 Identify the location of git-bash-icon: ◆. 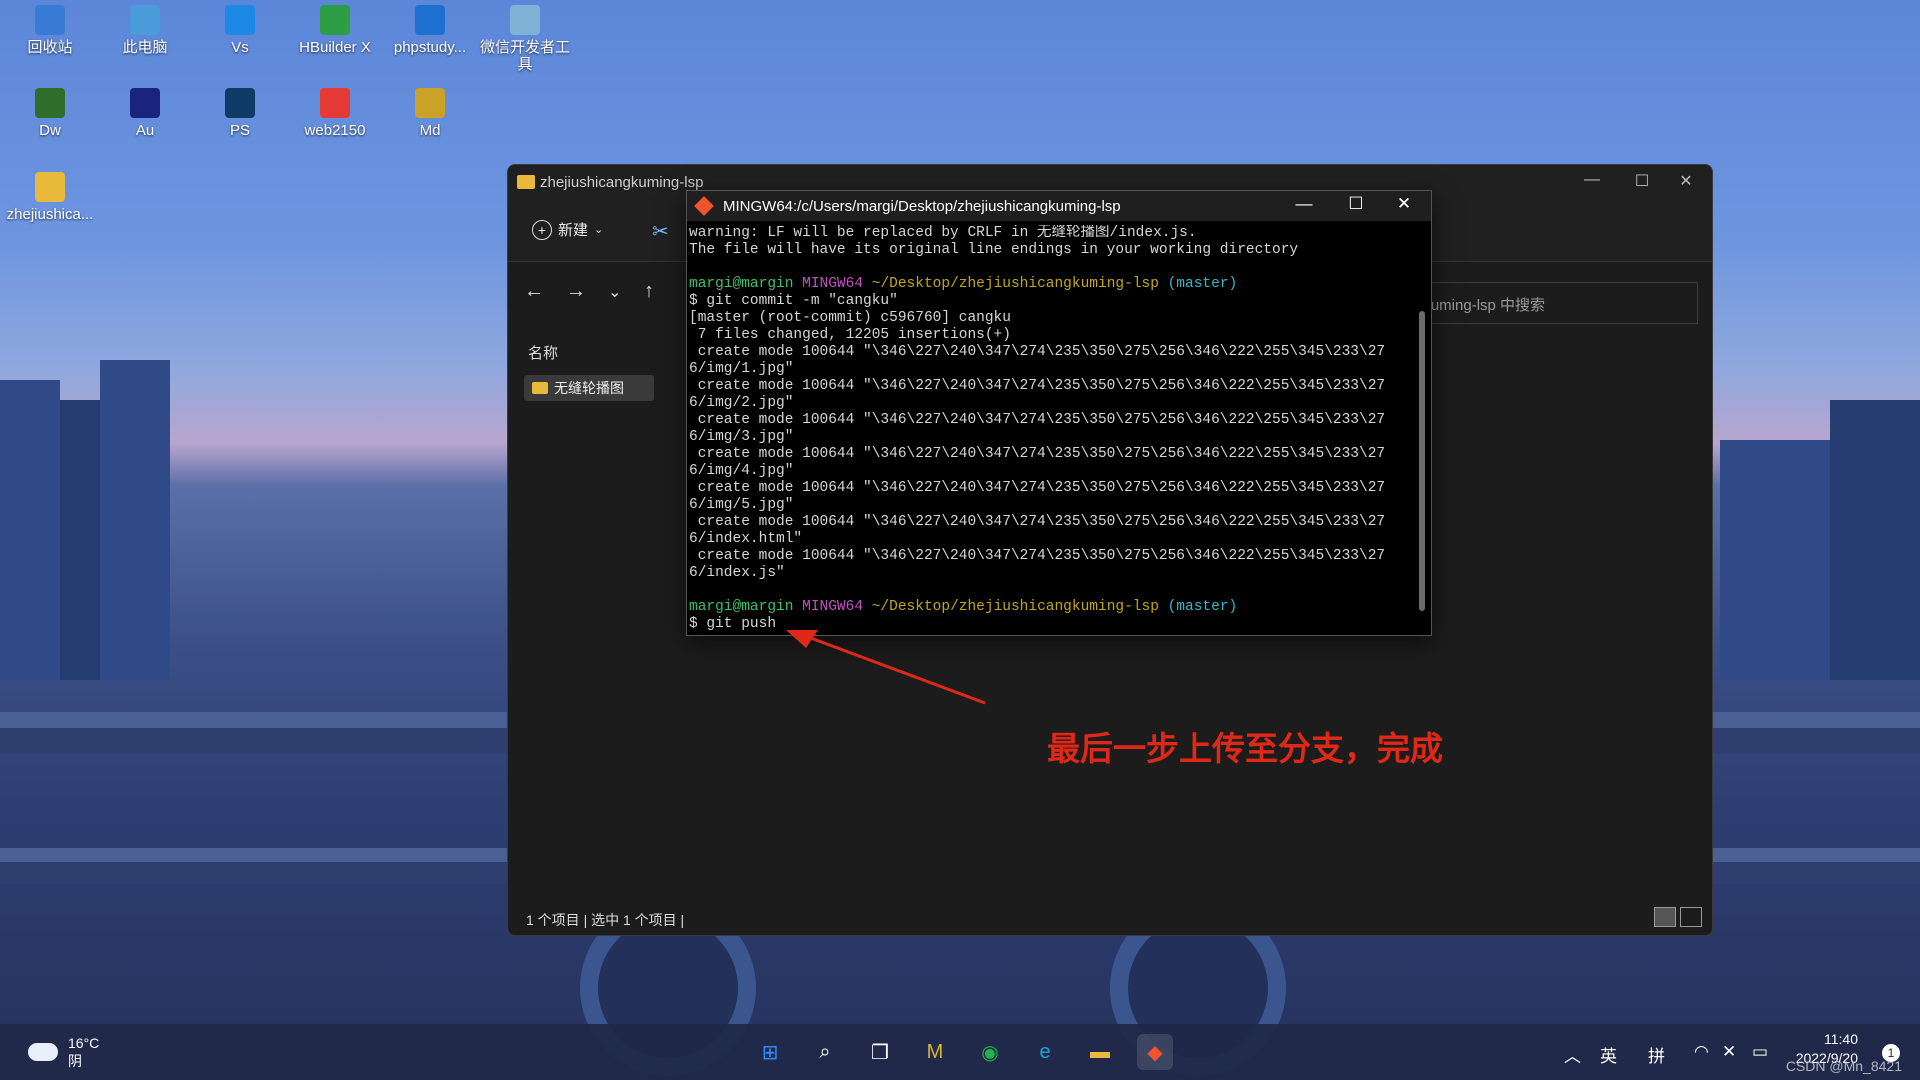
(1155, 1052).